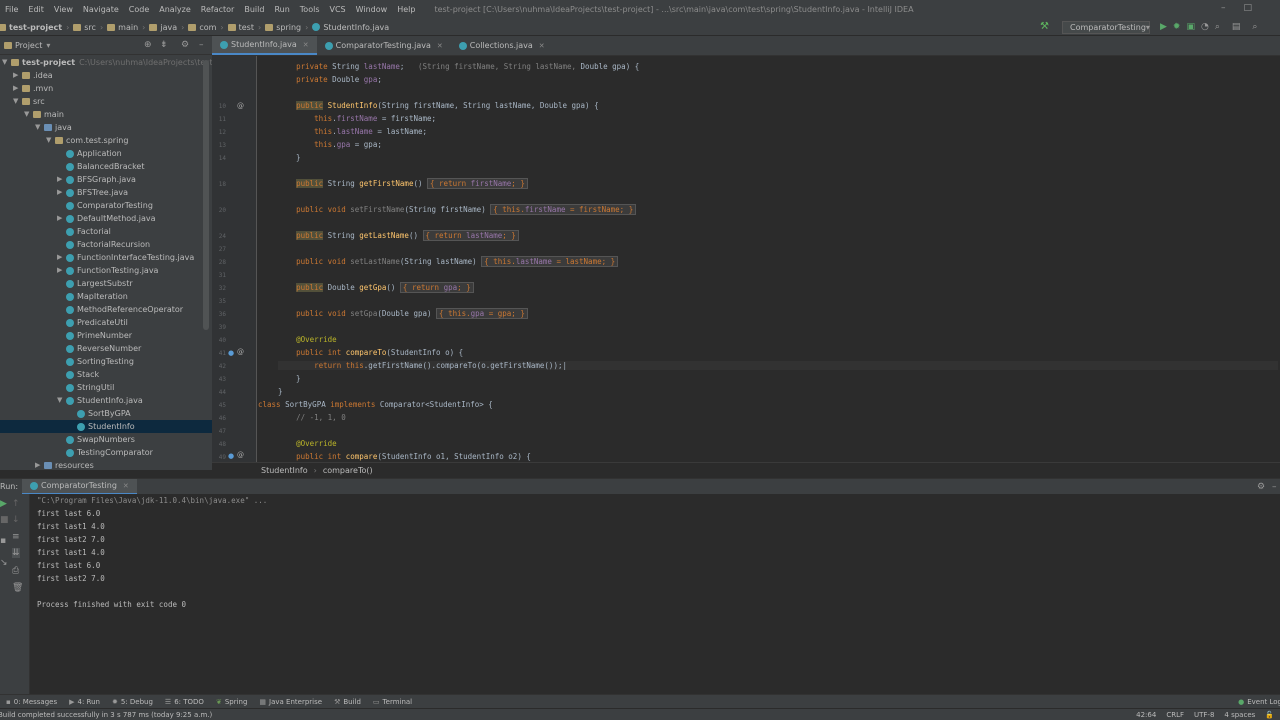 Image resolution: width=1280 pixels, height=720 pixels. I want to click on menu-refactor: Refactor, so click(218, 9).